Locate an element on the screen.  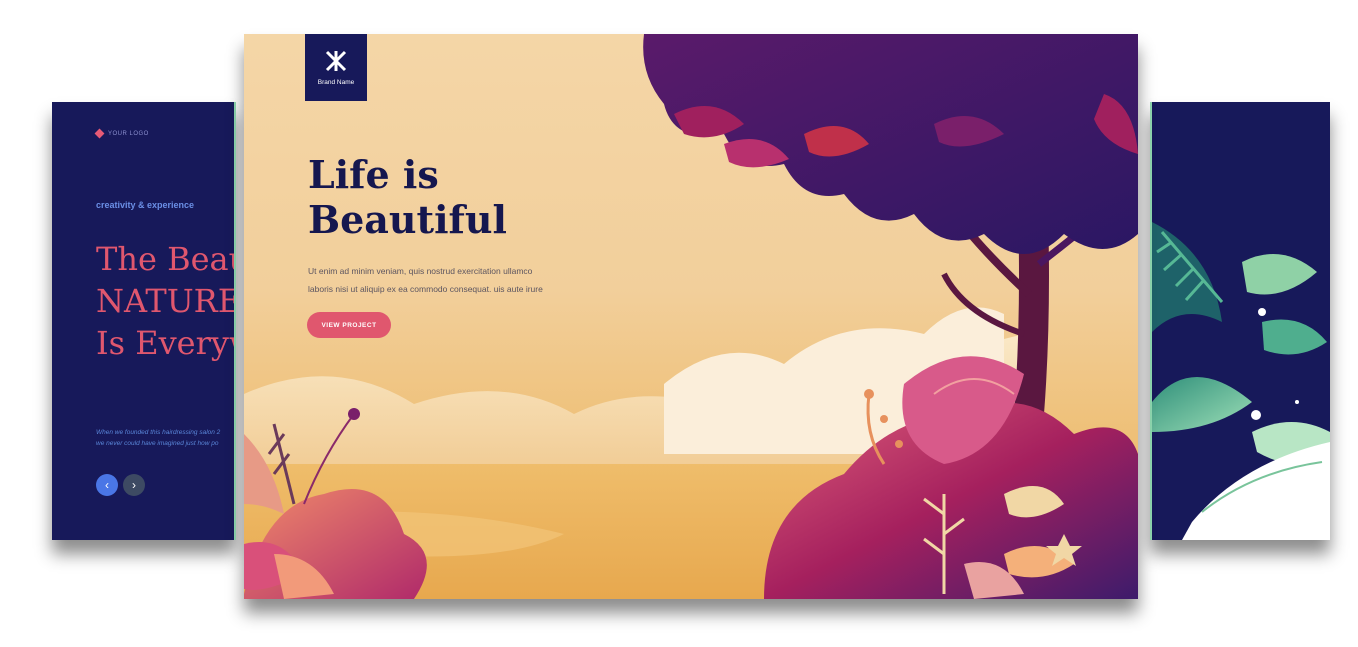
brand-mark-icon is located at coordinates (336, 61).